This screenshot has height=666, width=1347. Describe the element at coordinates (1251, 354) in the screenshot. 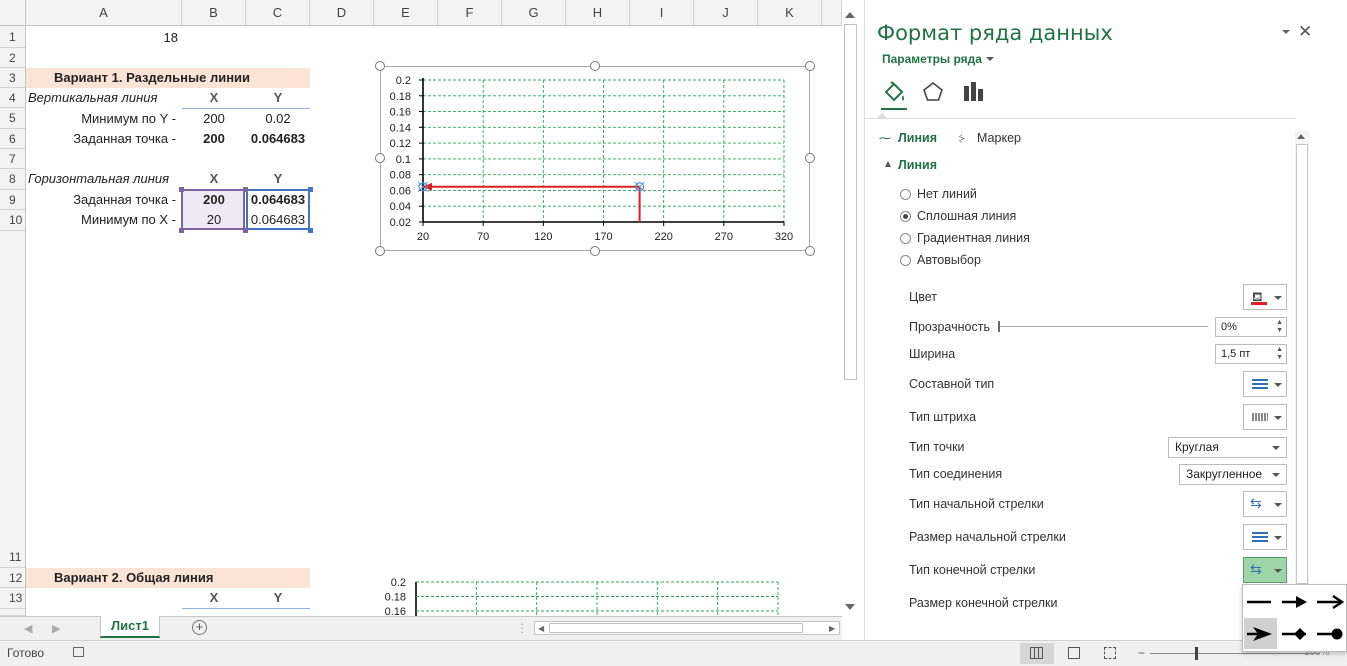

I see `width-spinner: 1,5 пт ▲ ▼` at that location.